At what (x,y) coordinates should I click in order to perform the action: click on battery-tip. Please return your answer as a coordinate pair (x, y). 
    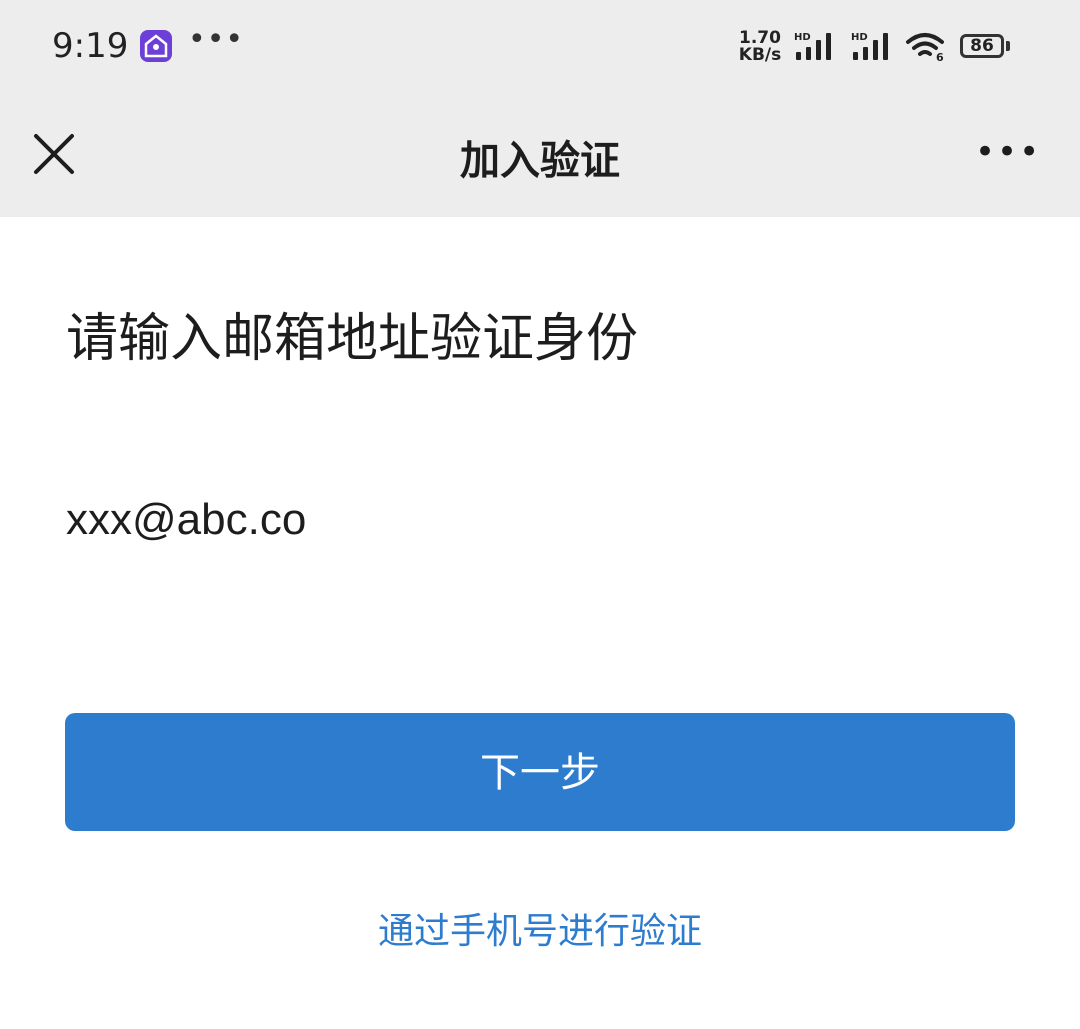
    Looking at the image, I should click on (1008, 46).